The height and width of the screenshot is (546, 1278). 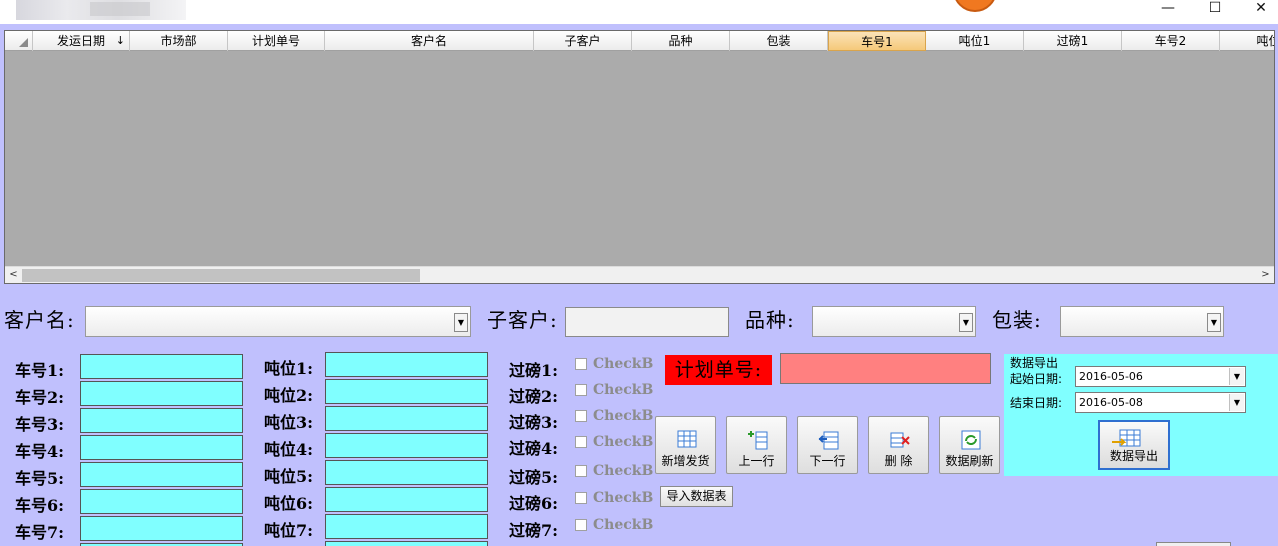 I want to click on vehicle-label: 车号7:, so click(x=40, y=532).